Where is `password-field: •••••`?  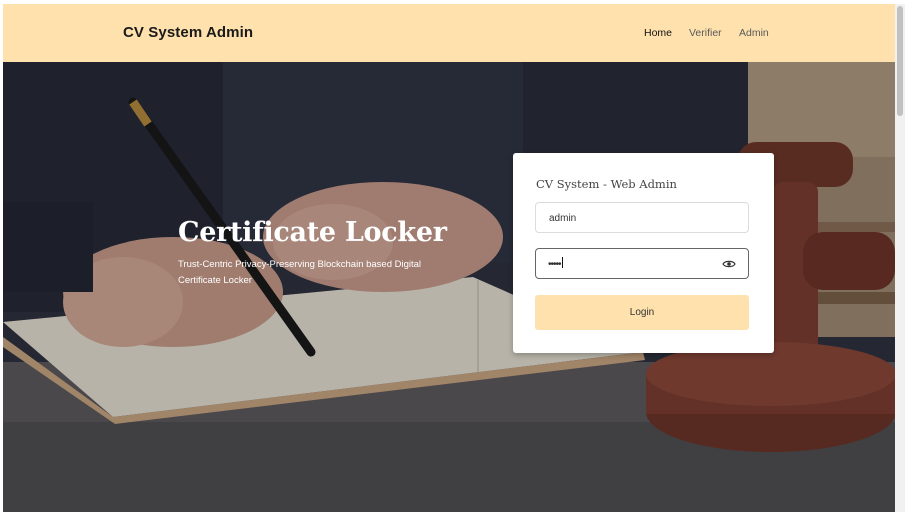 password-field: ••••• is located at coordinates (642, 263).